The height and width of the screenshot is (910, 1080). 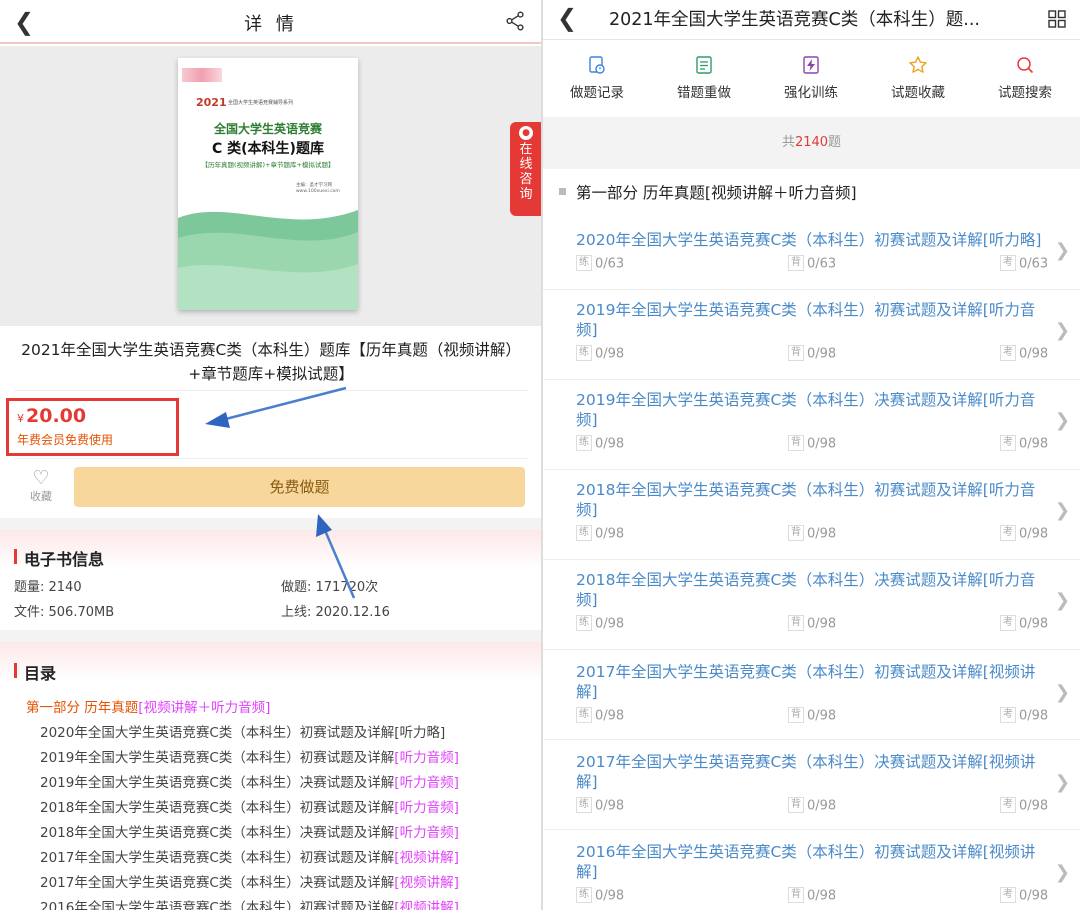 What do you see at coordinates (1034, 264) in the screenshot?
I see `stat-exam-value: 0/63` at bounding box center [1034, 264].